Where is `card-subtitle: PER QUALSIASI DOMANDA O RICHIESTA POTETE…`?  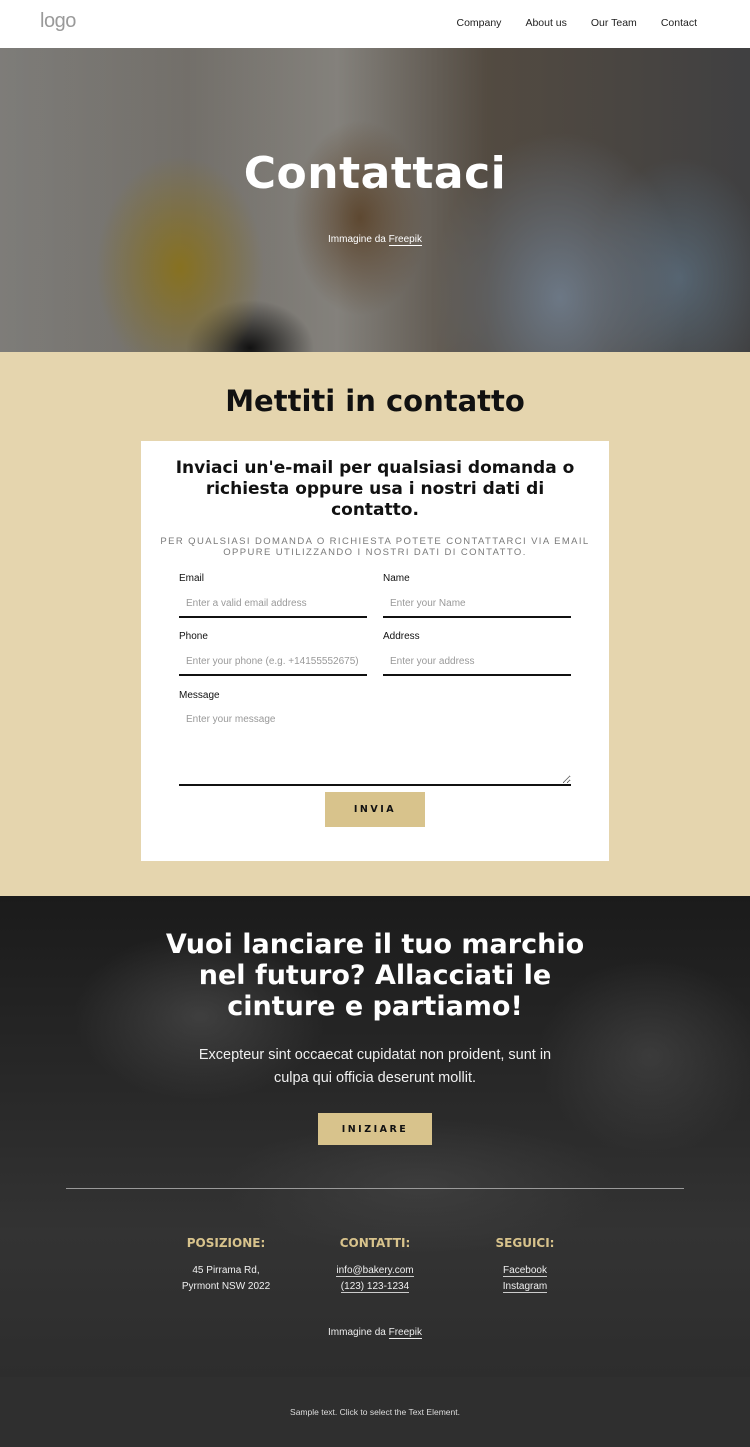 card-subtitle: PER QUALSIASI DOMANDA O RICHIESTA POTETE… is located at coordinates (375, 547).